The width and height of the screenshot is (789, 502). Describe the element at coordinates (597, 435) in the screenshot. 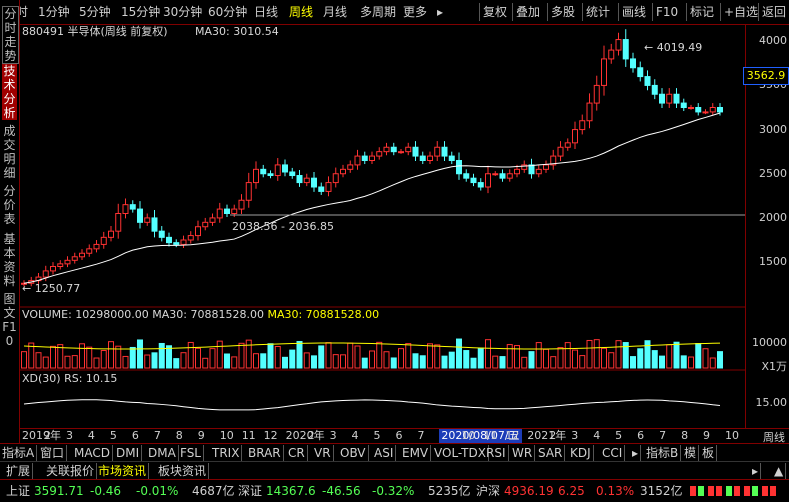

I see `date-label: 4` at that location.